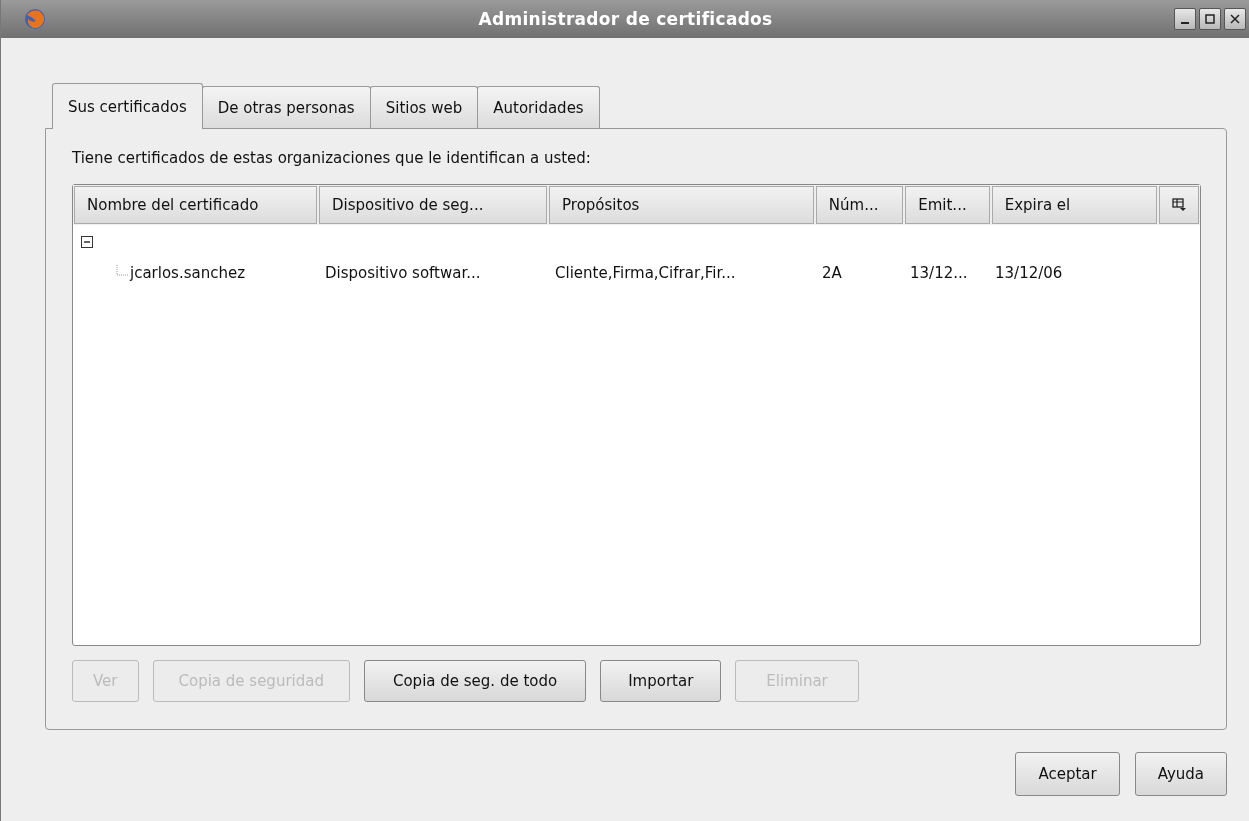 The image size is (1249, 821). What do you see at coordinates (188, 273) in the screenshot?
I see `table-cell: jcarlos.sanchez` at bounding box center [188, 273].